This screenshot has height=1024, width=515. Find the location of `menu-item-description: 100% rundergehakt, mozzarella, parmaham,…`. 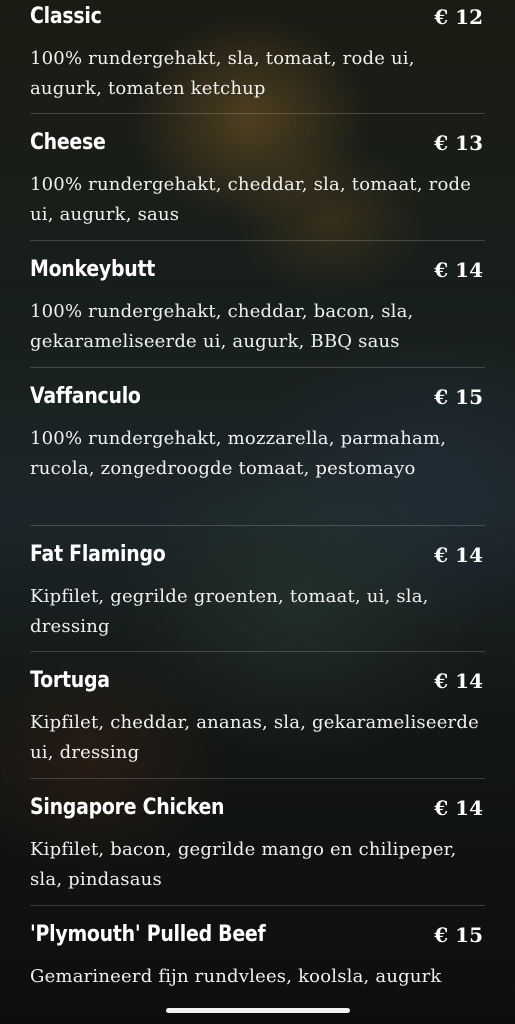

menu-item-description: 100% rundergehakt, mozzarella, parmaham,… is located at coordinates (238, 453).